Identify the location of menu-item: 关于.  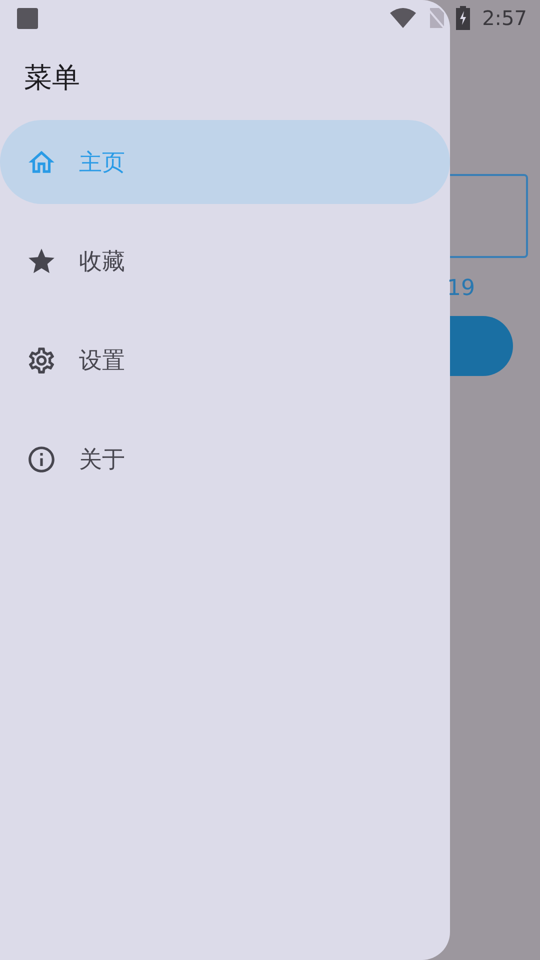
(225, 459).